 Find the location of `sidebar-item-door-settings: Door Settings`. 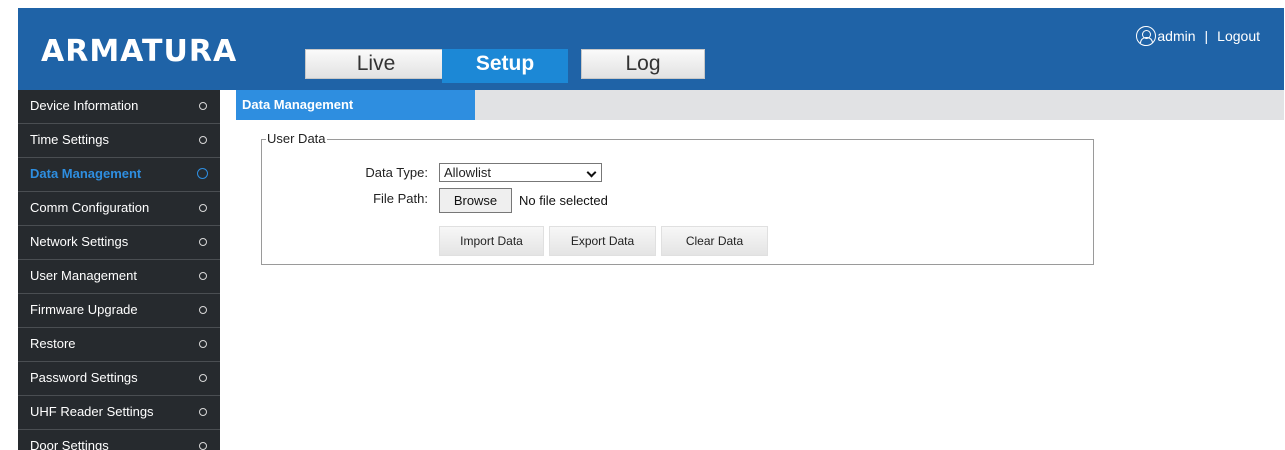

sidebar-item-door-settings: Door Settings is located at coordinates (119, 440).